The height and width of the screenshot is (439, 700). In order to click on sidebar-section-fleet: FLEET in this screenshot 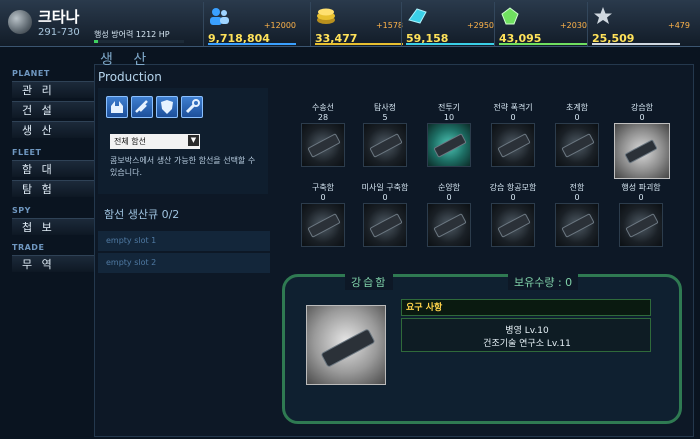, I will do `click(27, 152)`.